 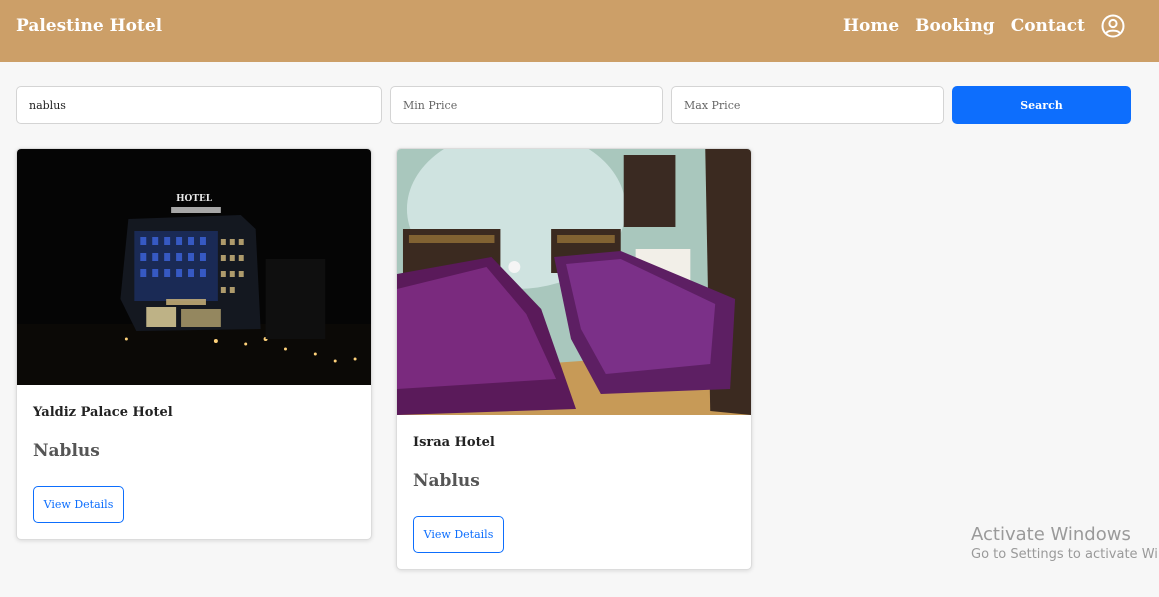 I want to click on hotel-name: Israa Hotel, so click(x=454, y=442).